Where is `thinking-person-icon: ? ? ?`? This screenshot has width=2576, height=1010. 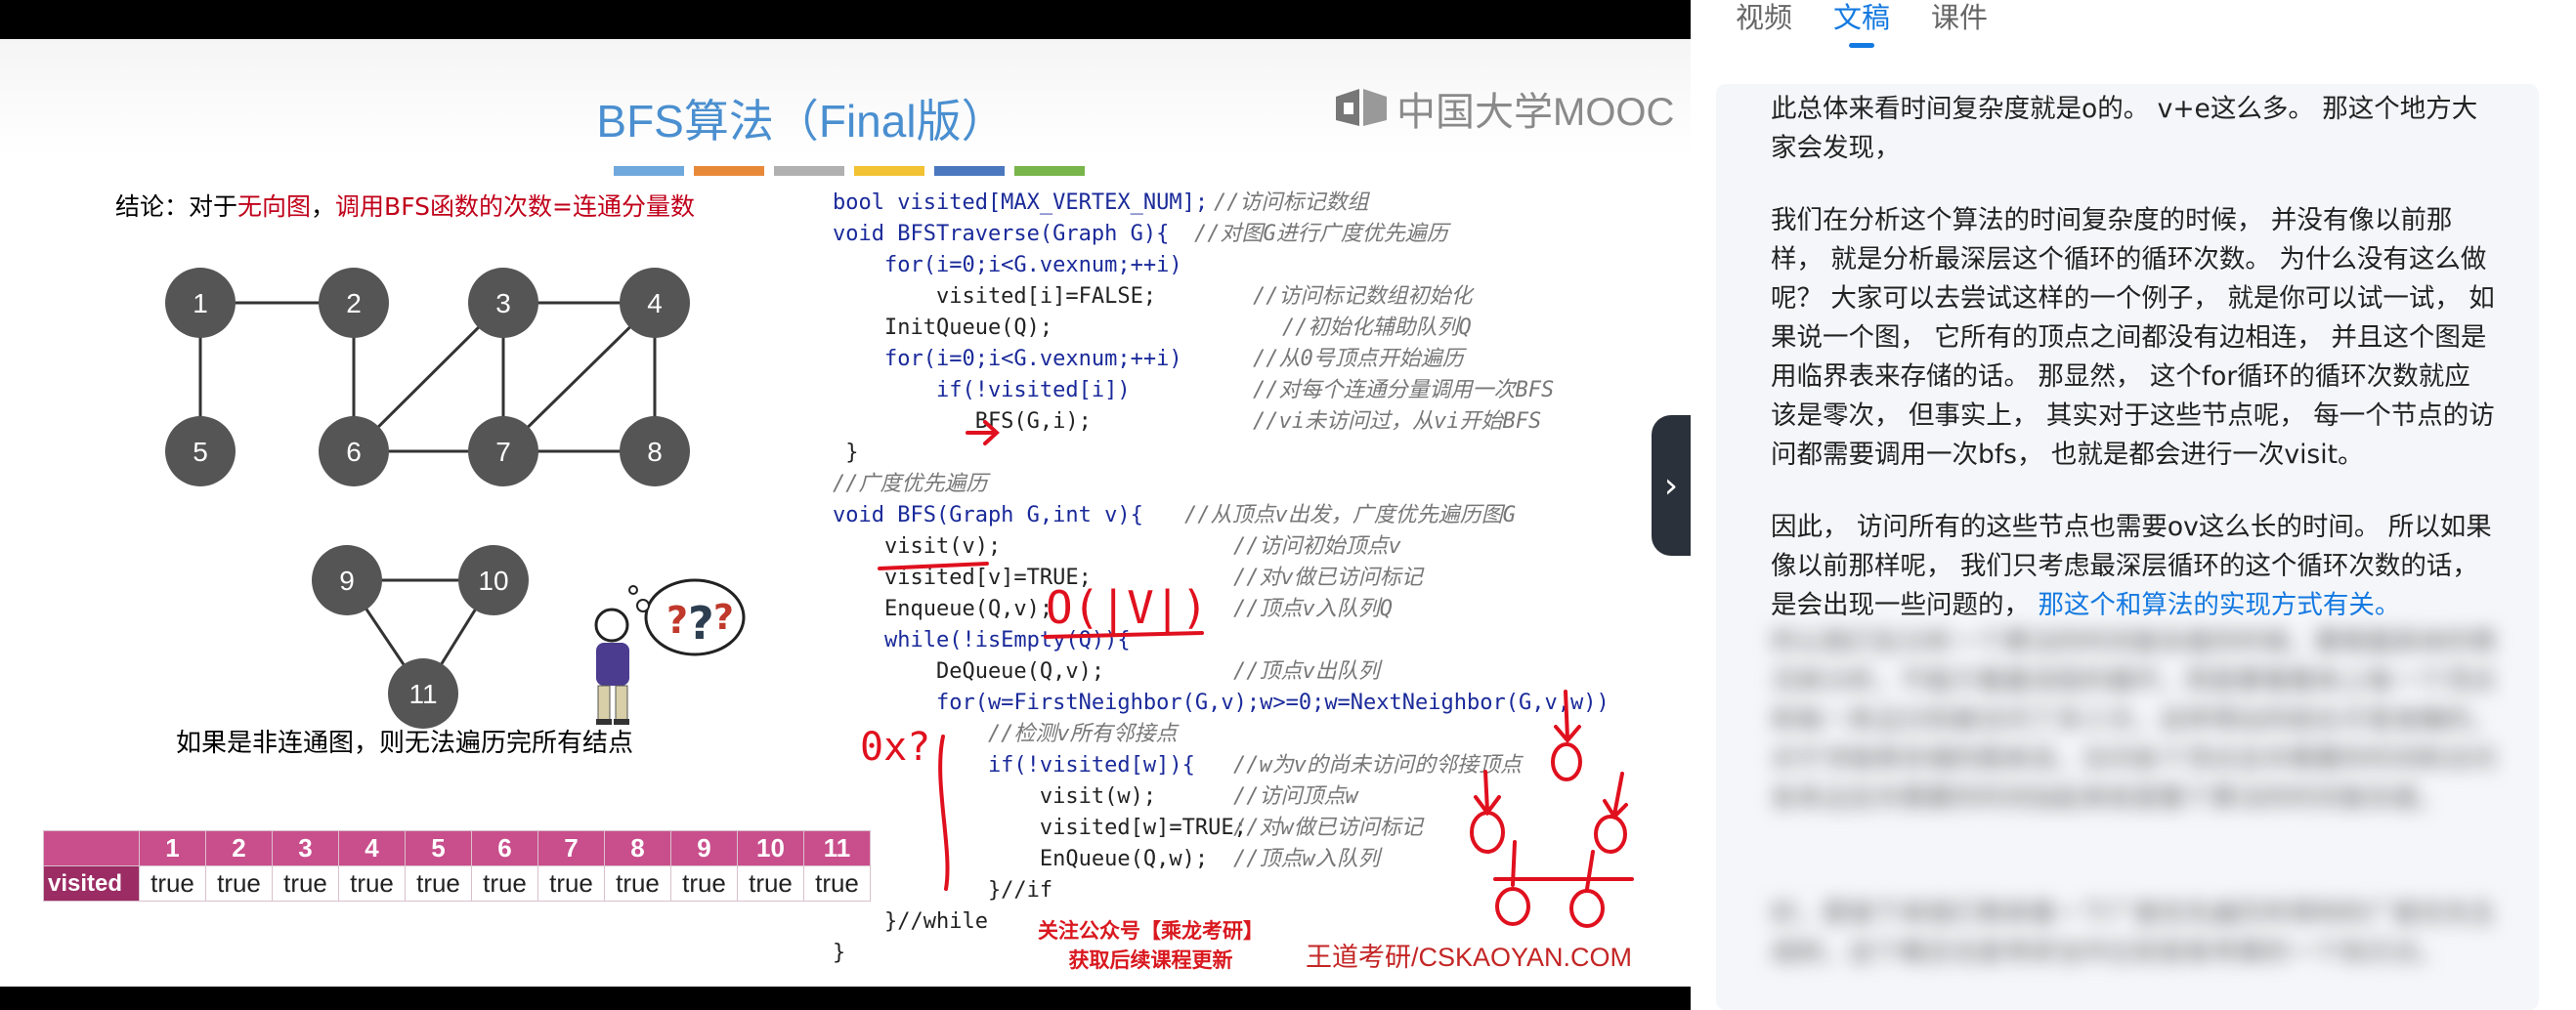
thinking-person-icon: ? ? ? is located at coordinates (670, 652).